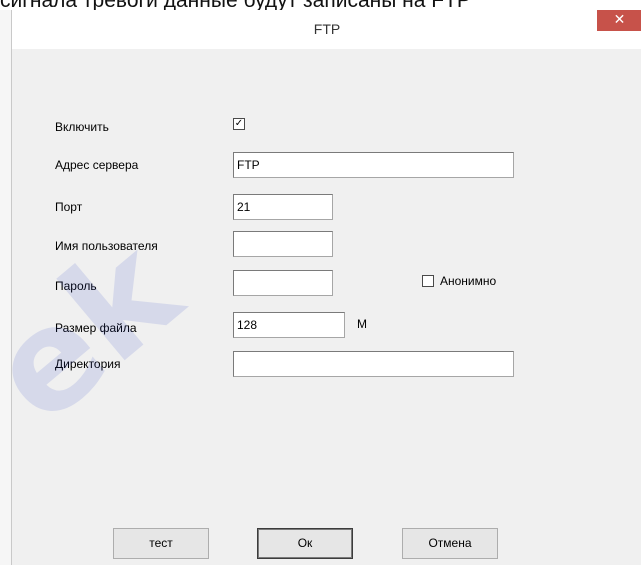  What do you see at coordinates (82, 127) in the screenshot?
I see `enable-label: Включить` at bounding box center [82, 127].